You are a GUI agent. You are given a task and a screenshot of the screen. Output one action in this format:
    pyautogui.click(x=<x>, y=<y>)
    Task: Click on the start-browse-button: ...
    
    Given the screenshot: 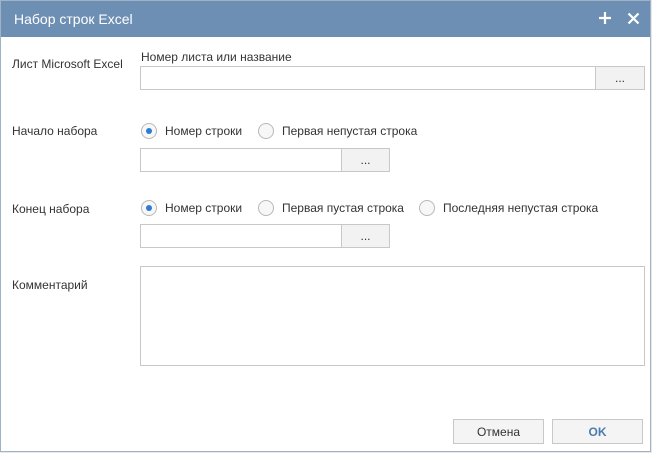 What is the action you would take?
    pyautogui.click(x=365, y=160)
    